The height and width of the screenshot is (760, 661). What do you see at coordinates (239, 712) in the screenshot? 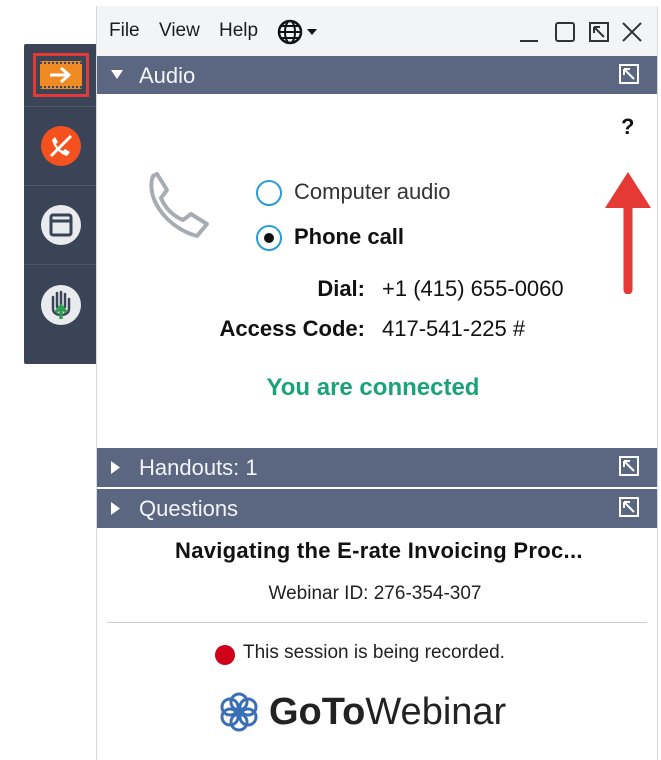
I see `flower-logo-icon` at bounding box center [239, 712].